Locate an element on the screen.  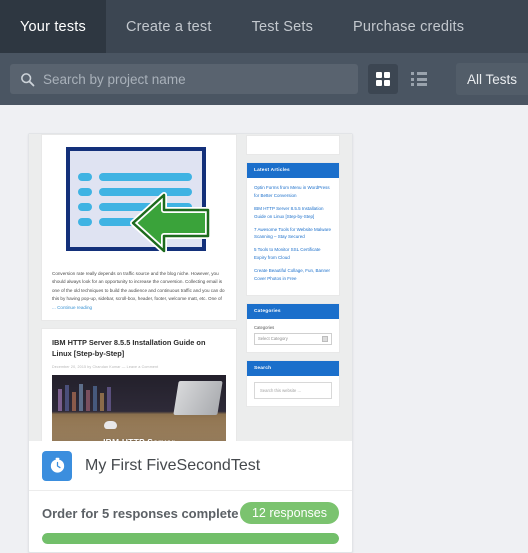
hero-illustration is located at coordinates (139, 199).